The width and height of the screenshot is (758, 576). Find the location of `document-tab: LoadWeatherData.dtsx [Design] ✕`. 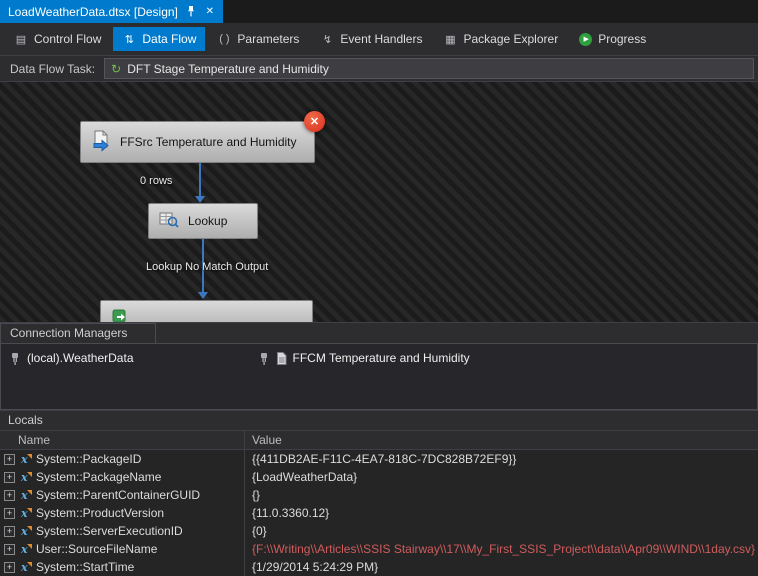

document-tab: LoadWeatherData.dtsx [Design] ✕ is located at coordinates (111, 11).